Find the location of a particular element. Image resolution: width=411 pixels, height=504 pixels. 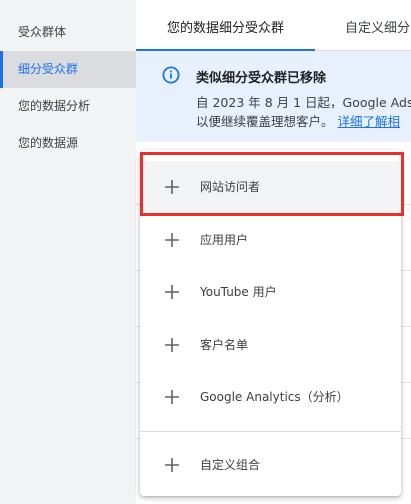

tab-bar: 您的数据细分受众群 自定义细分 is located at coordinates (273, 25).